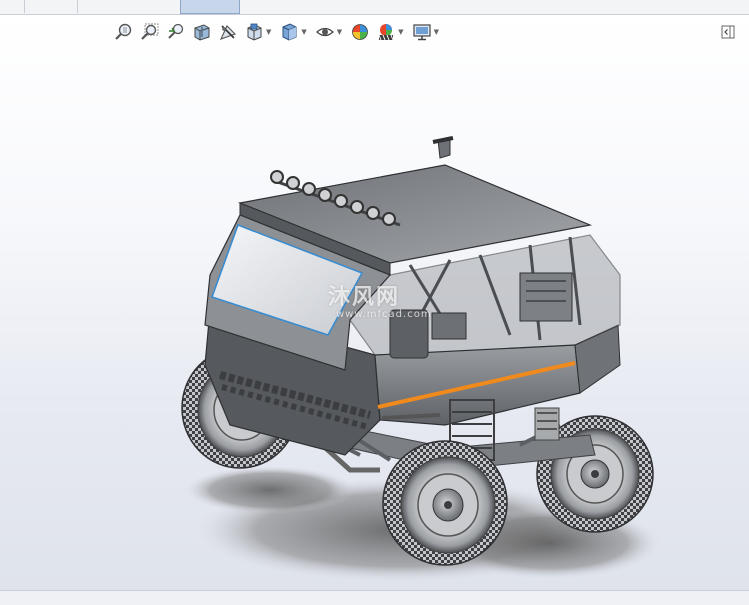  I want to click on apply-scene-icon, so click(386, 32).